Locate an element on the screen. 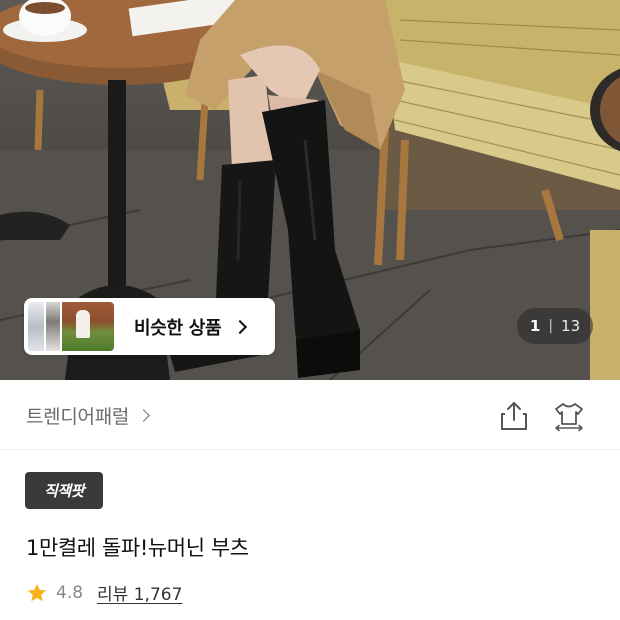  image-page-counter: 1 | 13 is located at coordinates (555, 326).